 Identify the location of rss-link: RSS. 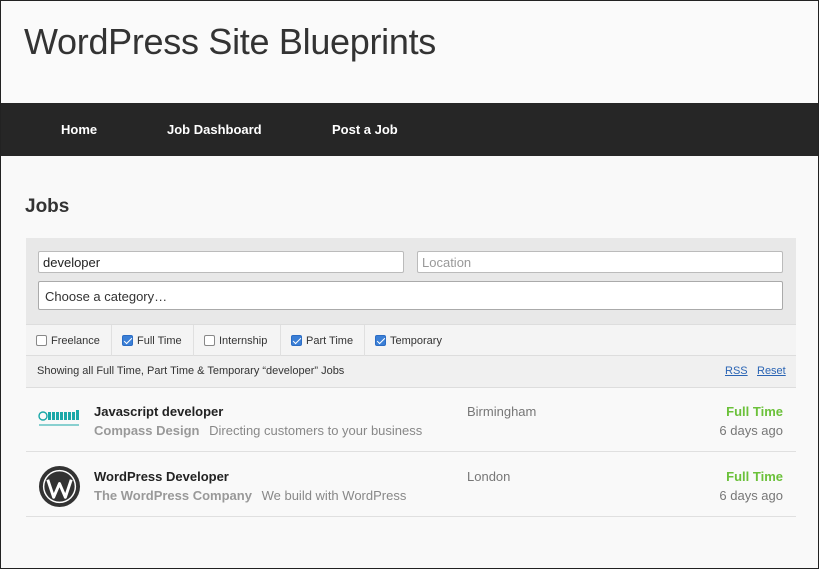
(736, 371).